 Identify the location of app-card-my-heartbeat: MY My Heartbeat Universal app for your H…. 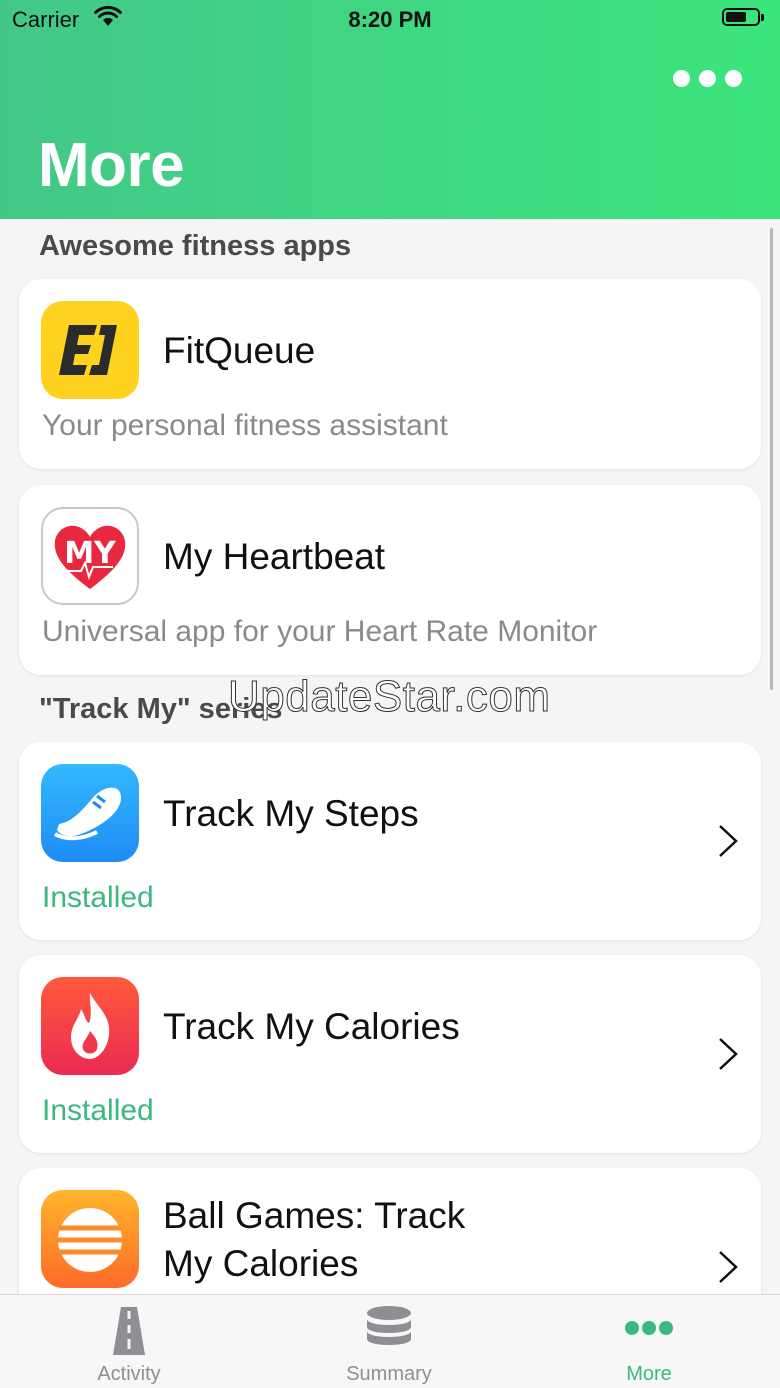
(390, 580).